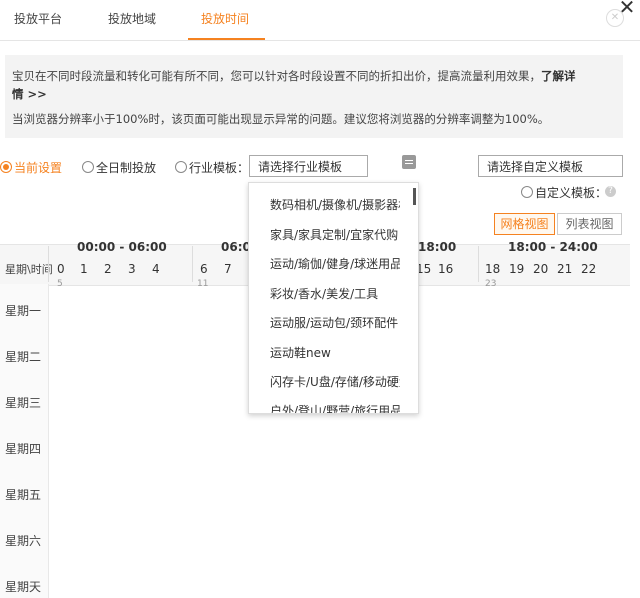  What do you see at coordinates (517, 269) in the screenshot?
I see `hour-label: 19` at bounding box center [517, 269].